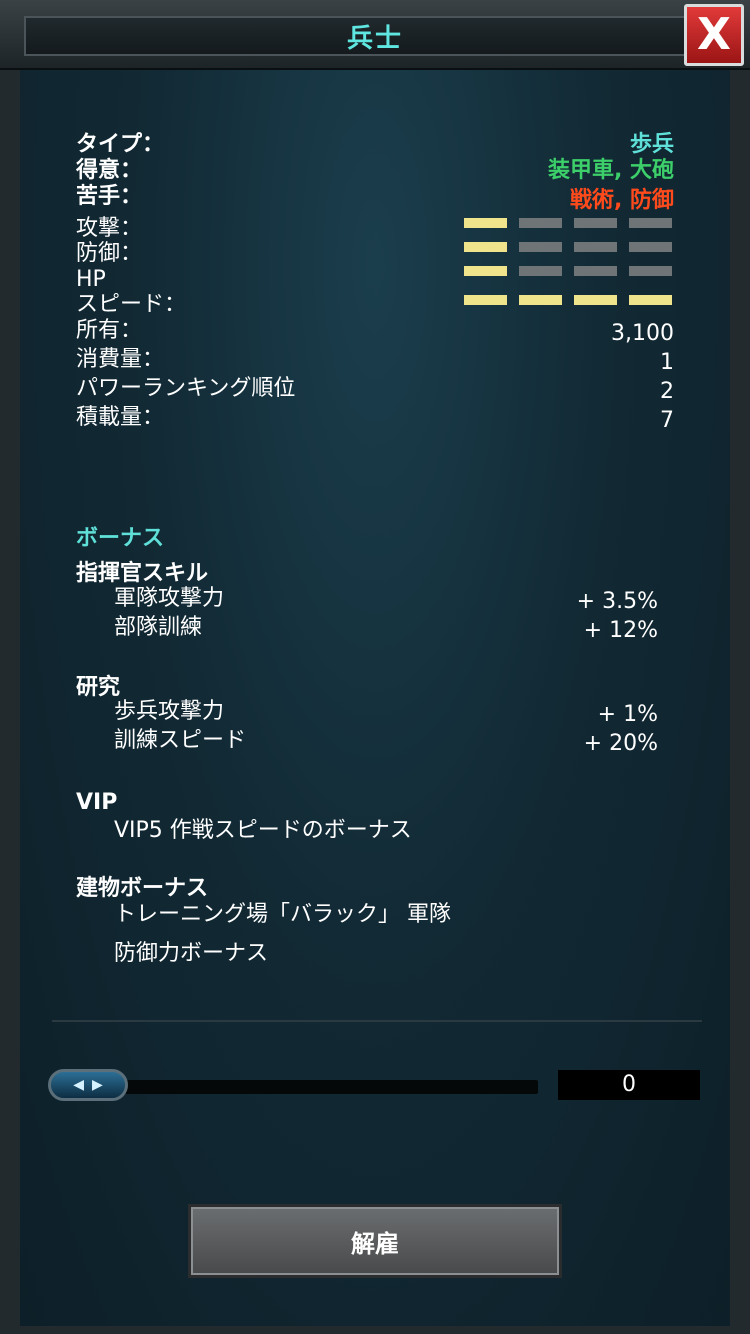 The image size is (750, 1334). What do you see at coordinates (142, 888) in the screenshot?
I see `building-bonus-heading: 建物ボーナス` at bounding box center [142, 888].